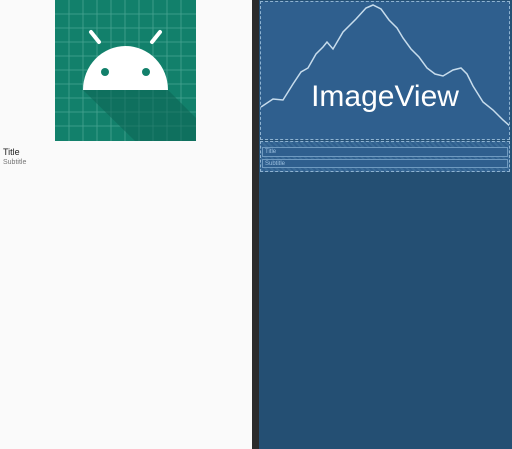 Image resolution: width=512 pixels, height=449 pixels. I want to click on android-robot-icon, so click(125, 70).